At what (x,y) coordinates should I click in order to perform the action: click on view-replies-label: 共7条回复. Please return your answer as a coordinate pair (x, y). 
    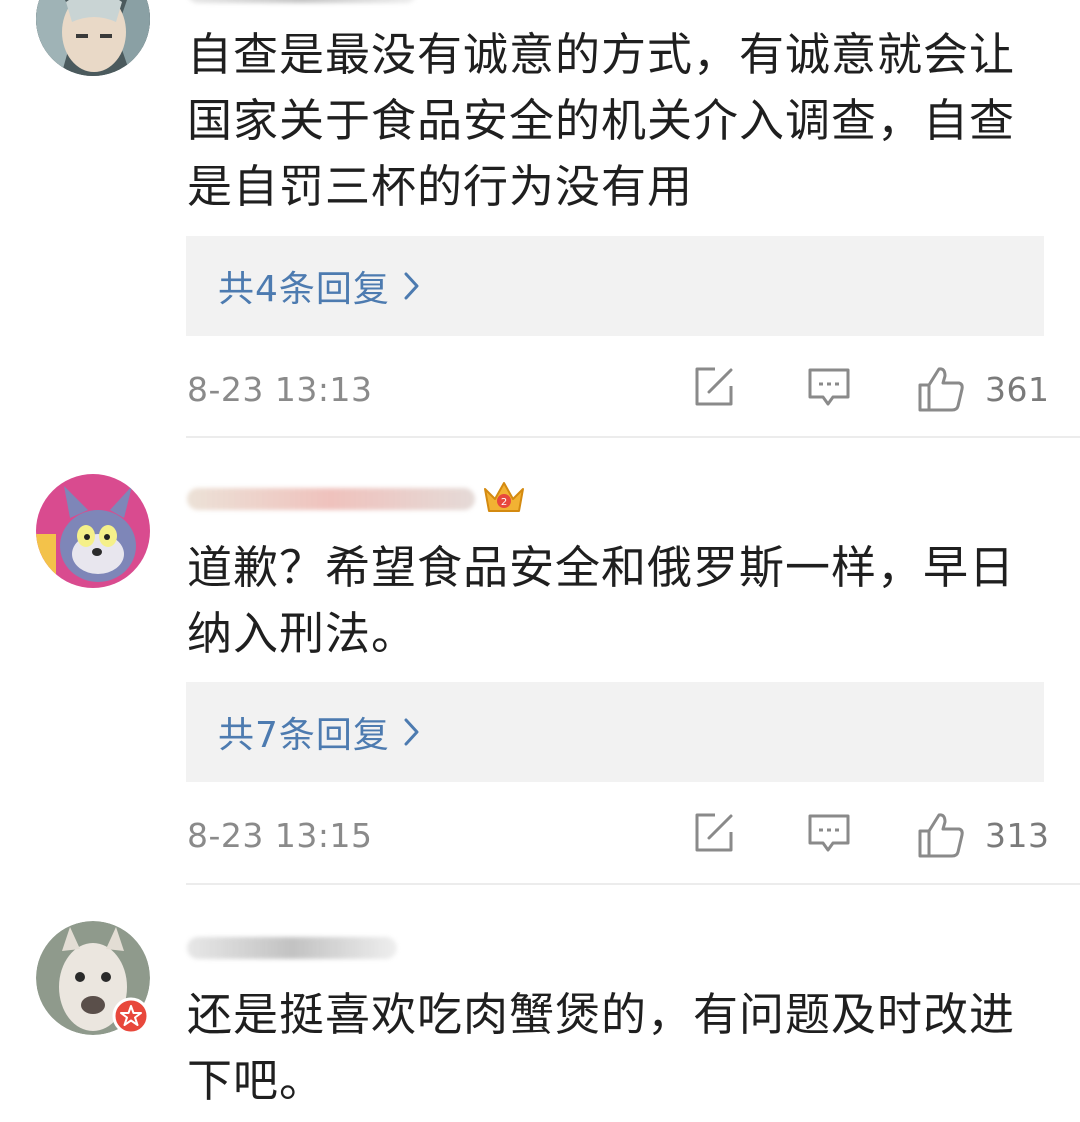
    Looking at the image, I should click on (304, 735).